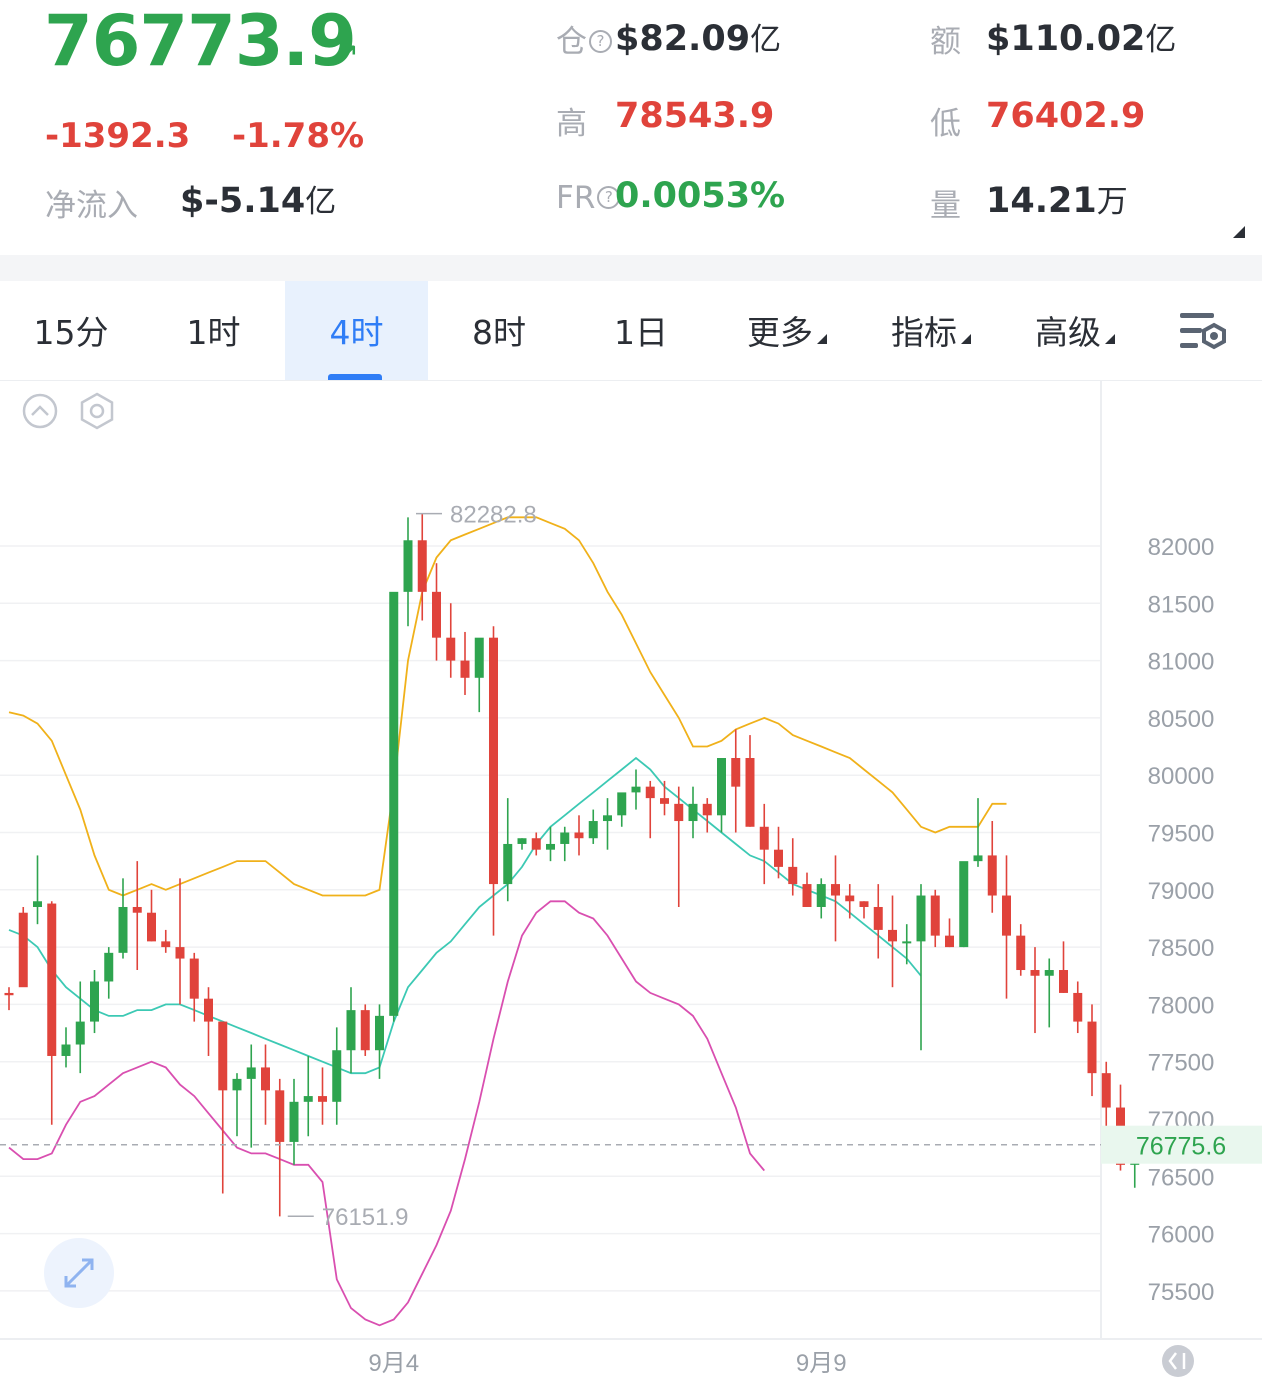 The height and width of the screenshot is (1386, 1262). I want to click on net-inflow-value: $-5.14亿, so click(258, 201).